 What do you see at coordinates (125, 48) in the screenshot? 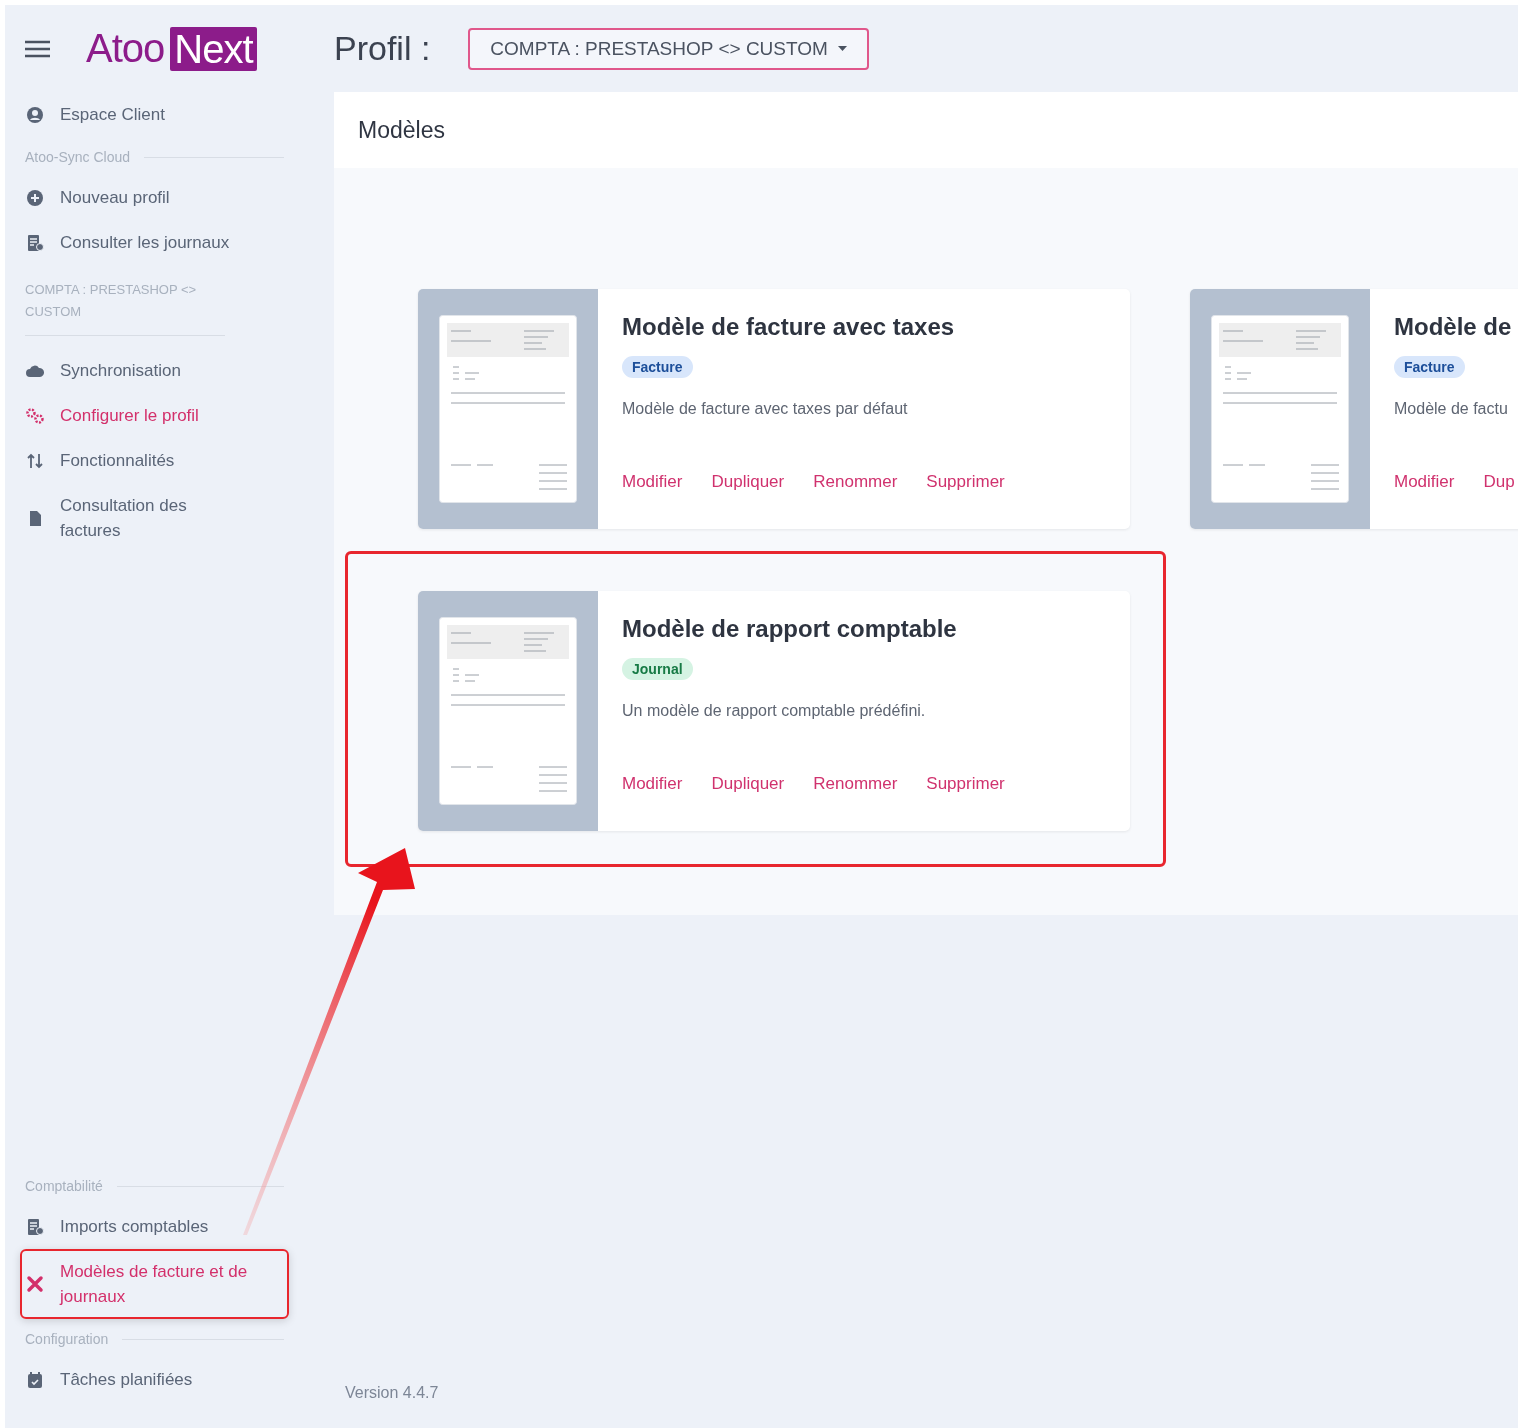
I see `logo-text: Atoo` at bounding box center [125, 48].